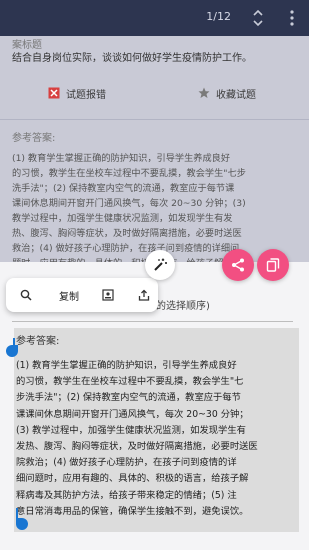  What do you see at coordinates (69, 295) in the screenshot?
I see `copy-button: 复制` at bounding box center [69, 295].